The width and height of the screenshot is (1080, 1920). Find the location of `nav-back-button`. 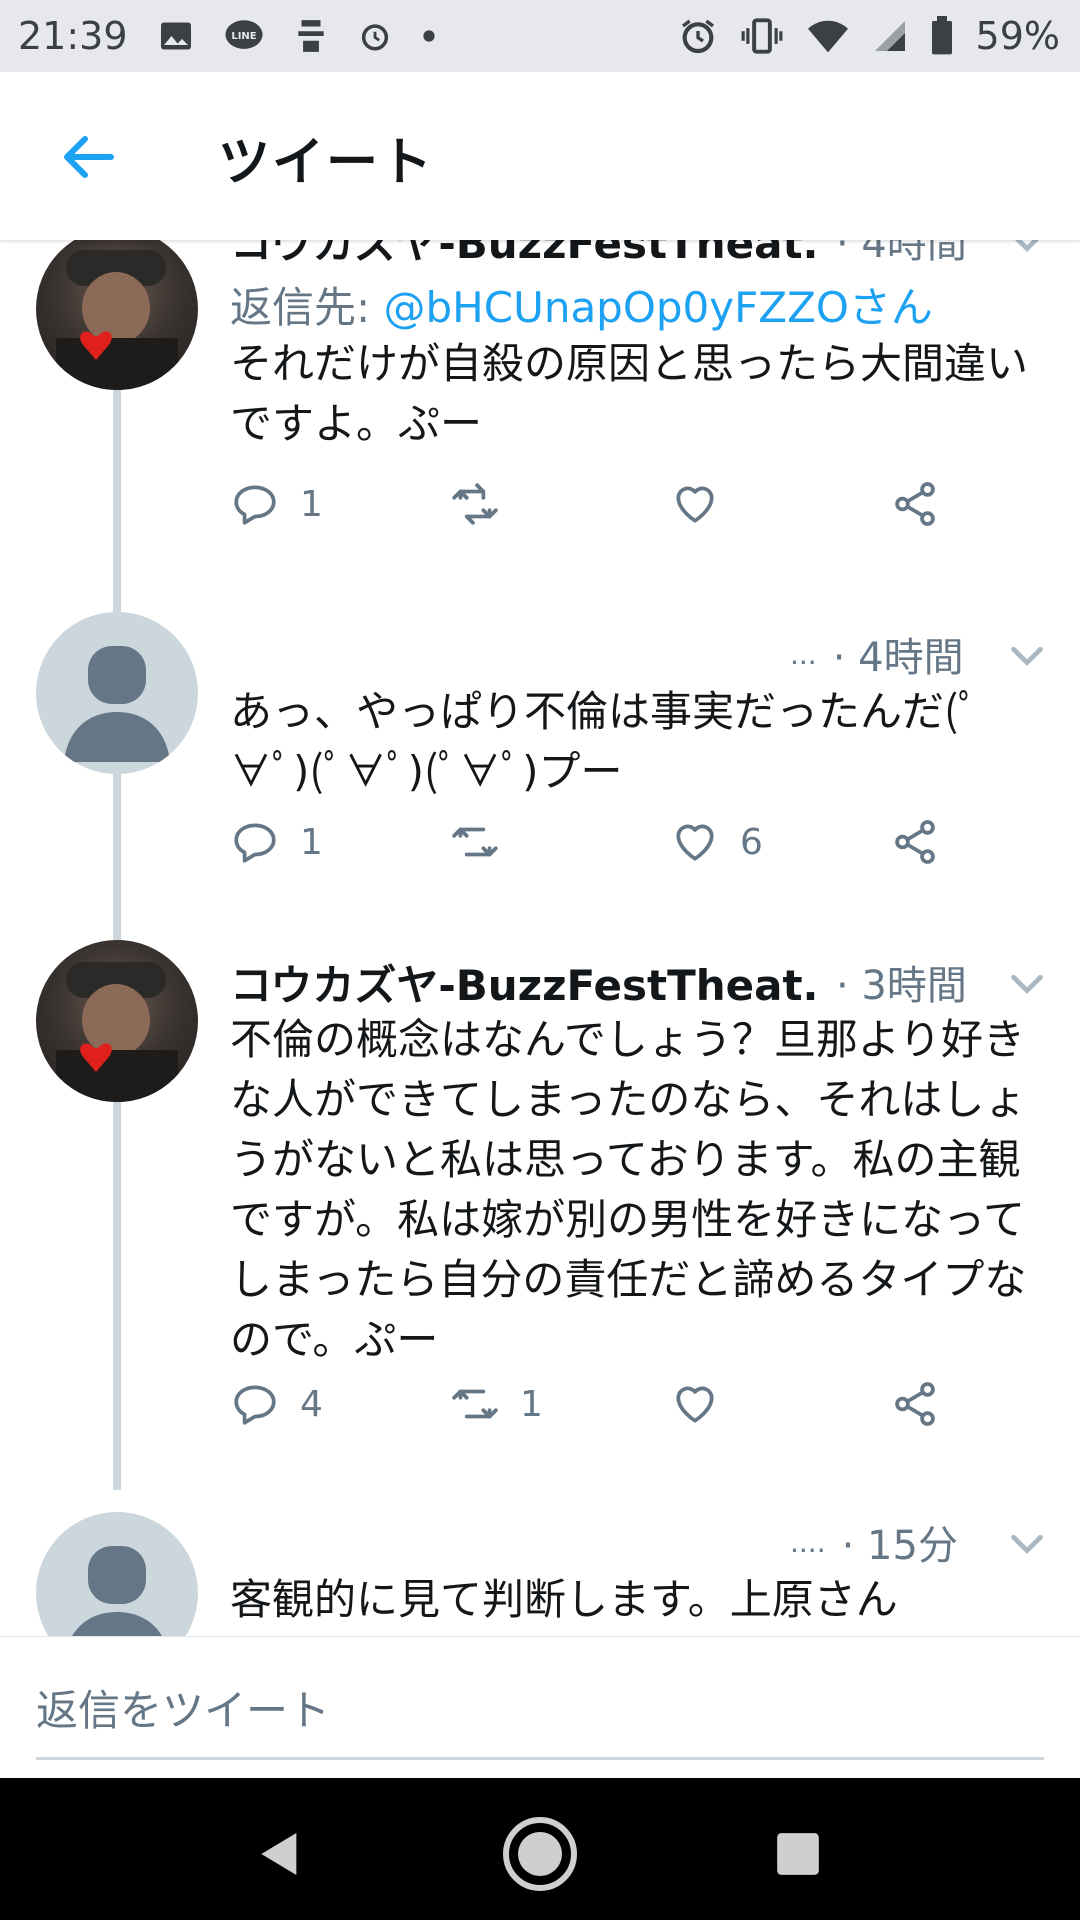

nav-back-button is located at coordinates (280, 1854).